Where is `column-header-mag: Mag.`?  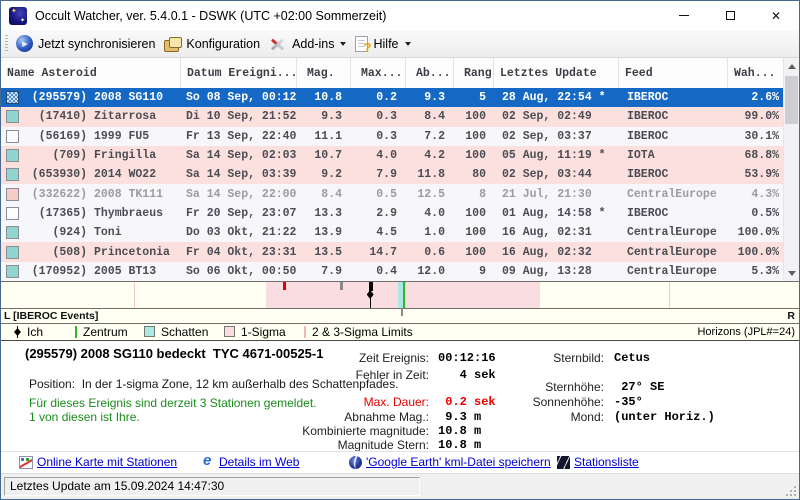 column-header-mag: Mag. is located at coordinates (324, 73).